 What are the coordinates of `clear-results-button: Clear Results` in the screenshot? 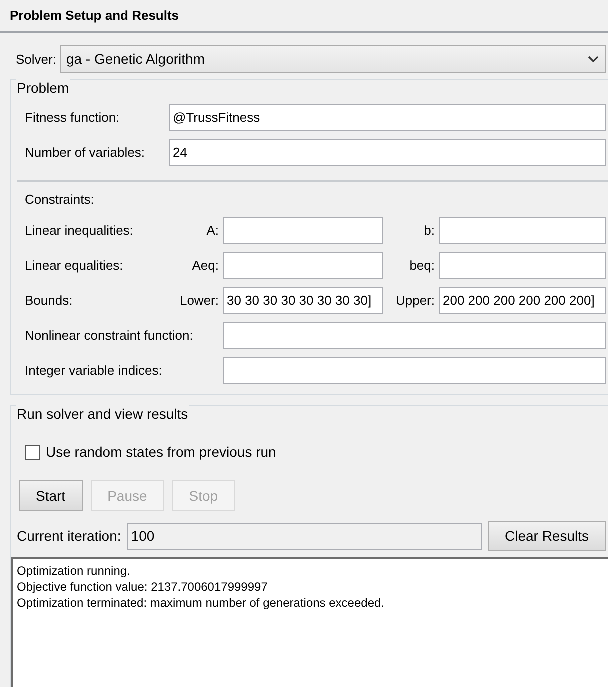 It's located at (547, 536).